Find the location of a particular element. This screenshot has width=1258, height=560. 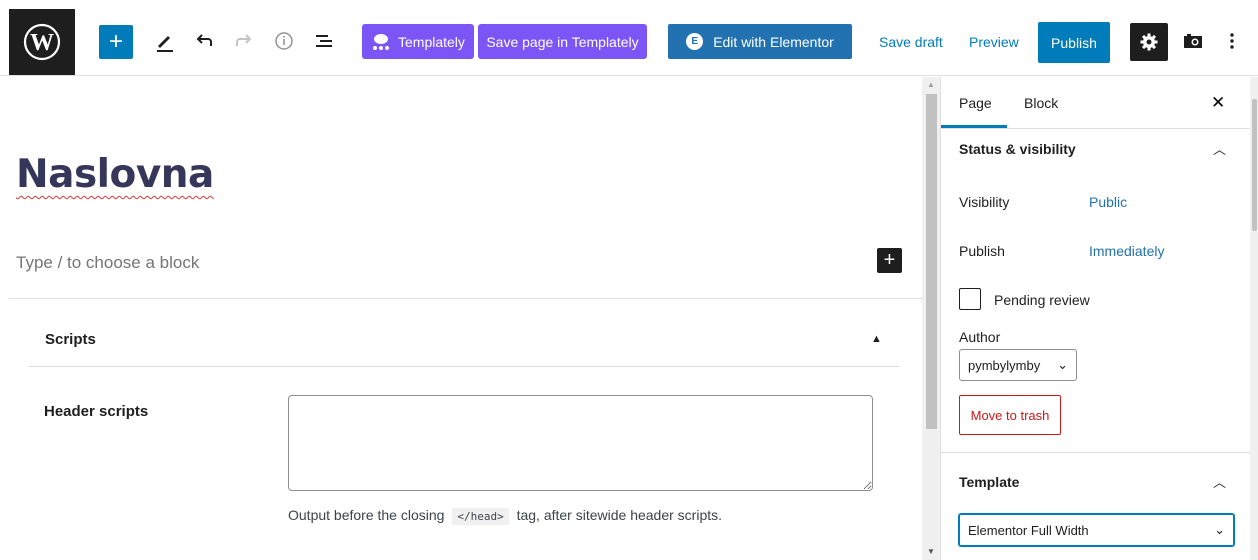

edit-tools-icon is located at coordinates (165, 41).